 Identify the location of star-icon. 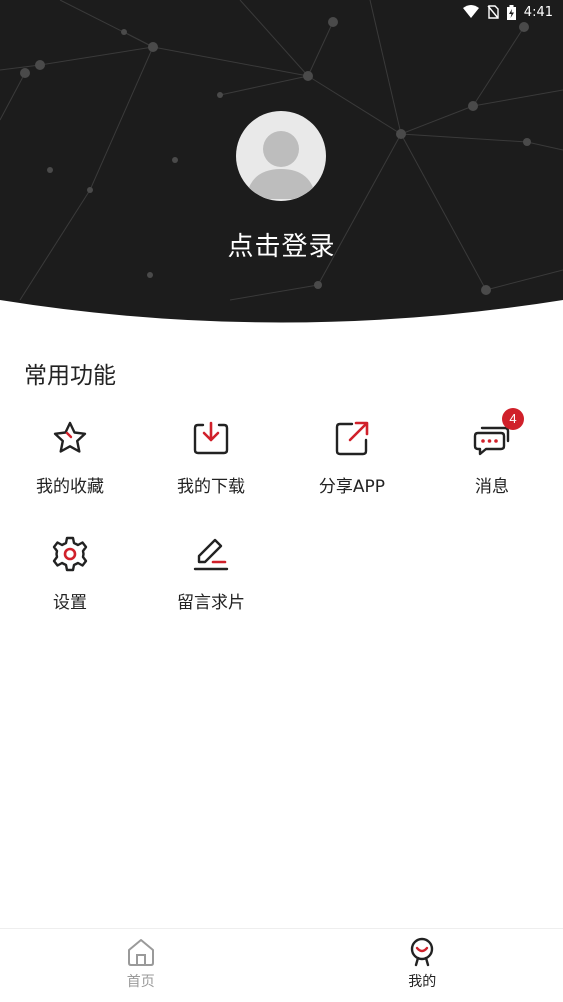
(70, 438).